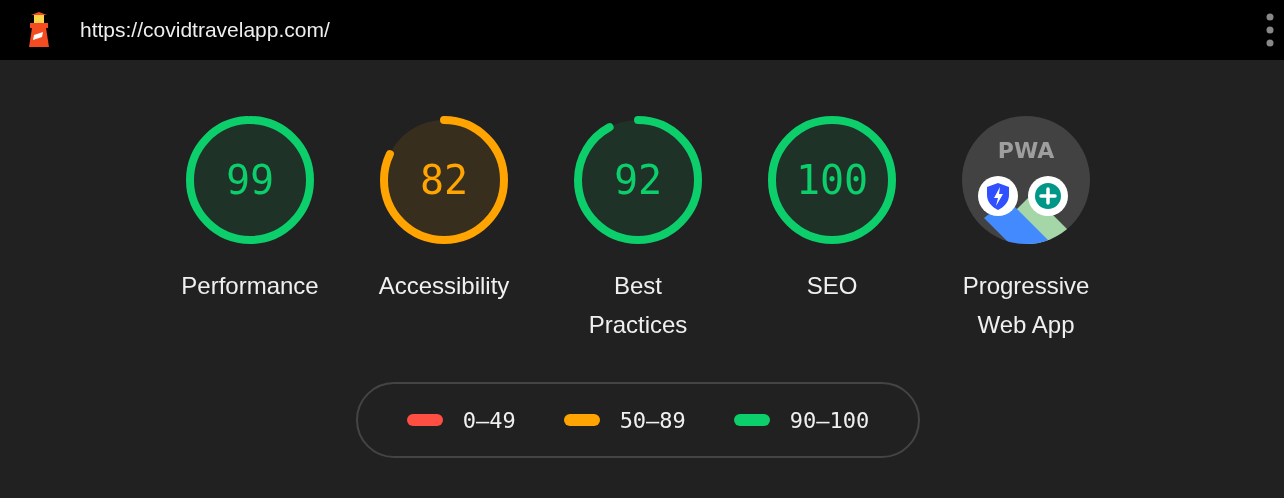  Describe the element at coordinates (205, 30) in the screenshot. I see `page-url: https://covidtravelapp.com/` at that location.